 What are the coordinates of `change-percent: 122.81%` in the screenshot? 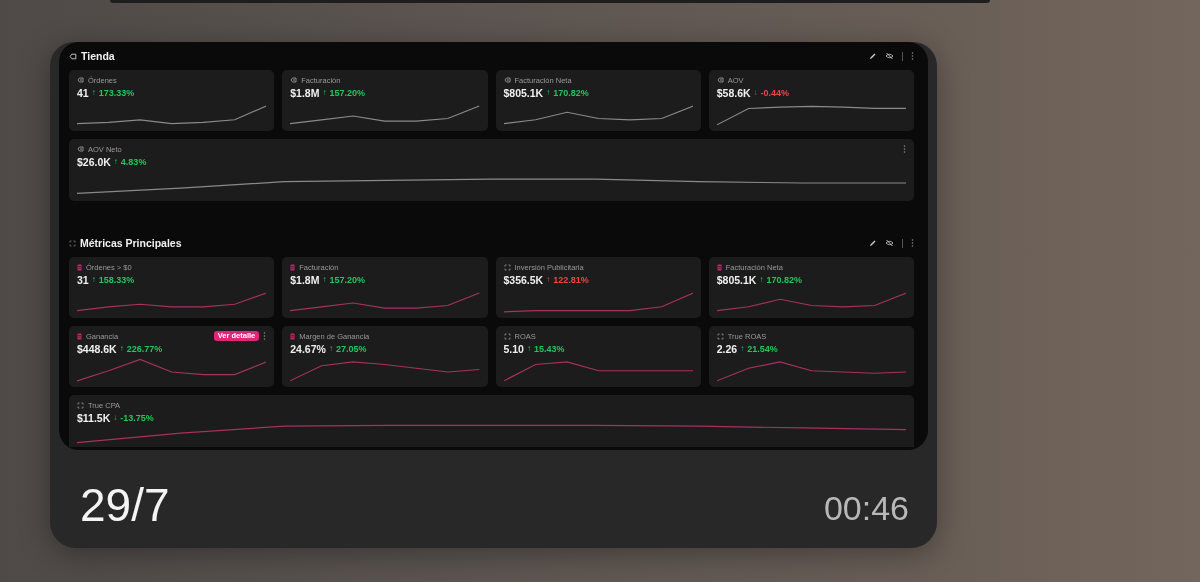 It's located at (571, 280).